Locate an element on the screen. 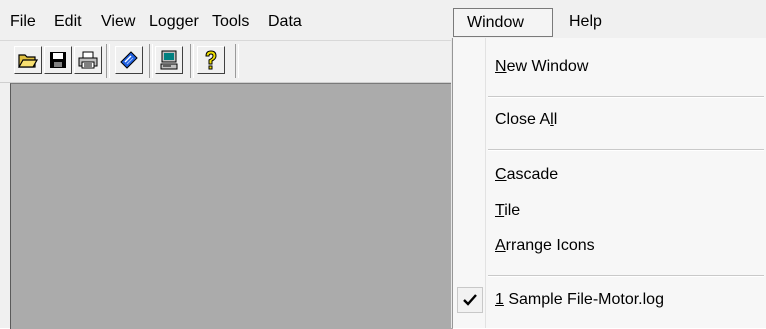 The width and height of the screenshot is (766, 329). menu-item-recent-file: 1 Sample File-Motor.log is located at coordinates (579, 300).